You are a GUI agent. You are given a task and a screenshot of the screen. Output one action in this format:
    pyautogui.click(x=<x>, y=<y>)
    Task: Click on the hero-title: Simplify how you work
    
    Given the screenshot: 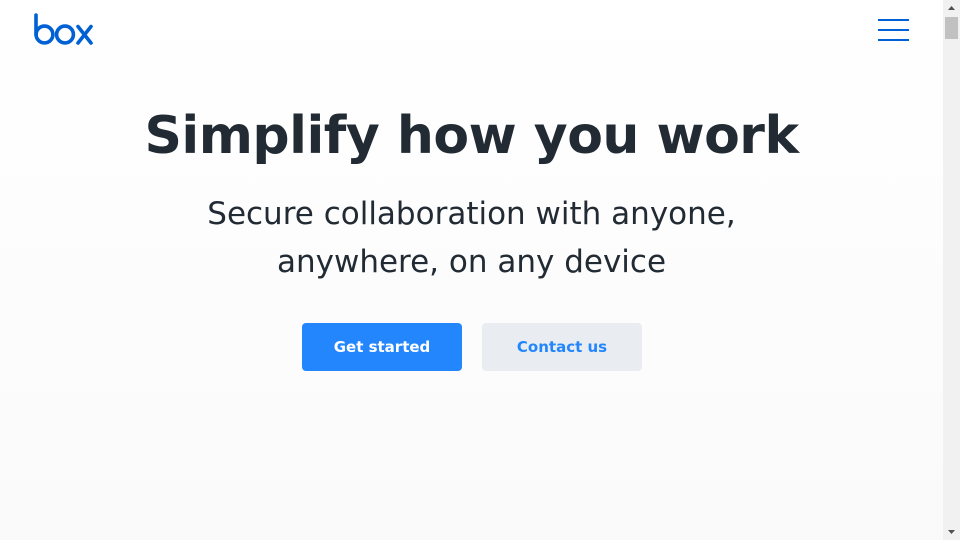 What is the action you would take?
    pyautogui.click(x=471, y=136)
    